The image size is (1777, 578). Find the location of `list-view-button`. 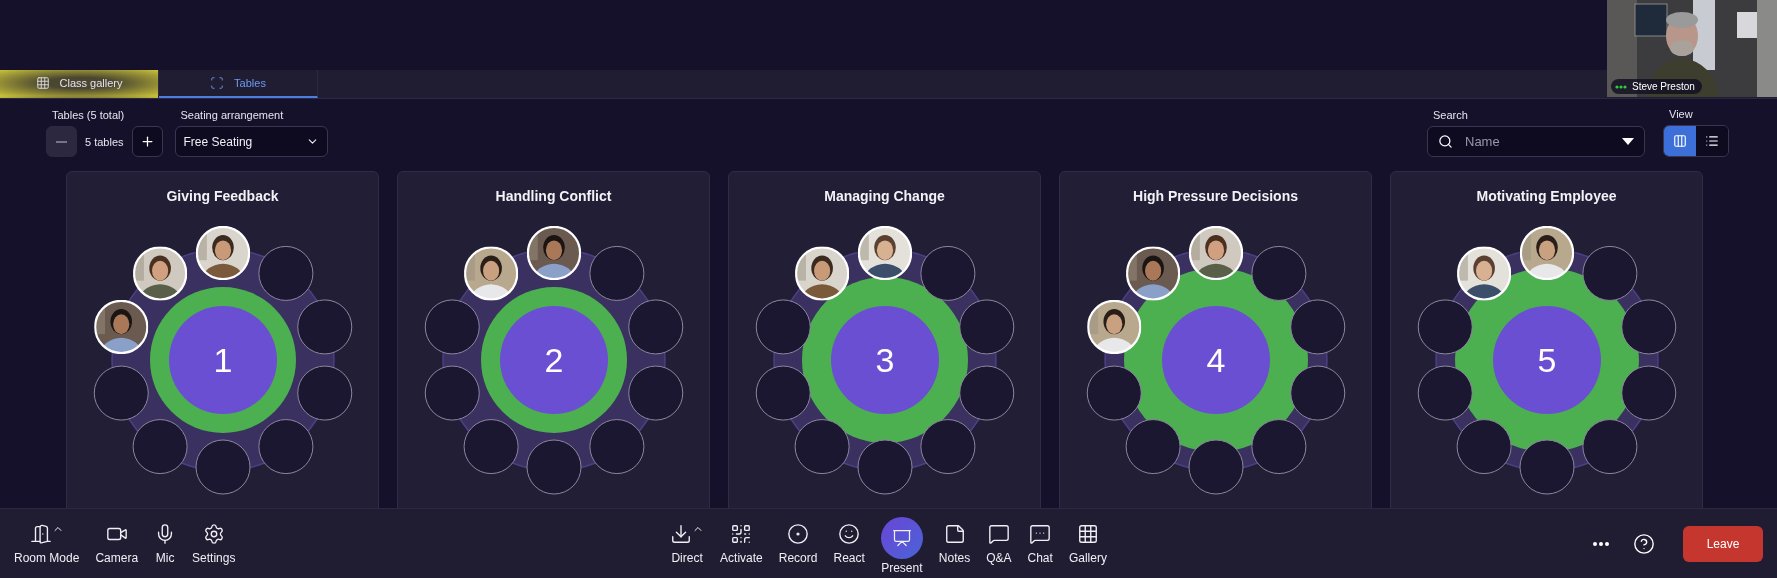

list-view-button is located at coordinates (1712, 141).